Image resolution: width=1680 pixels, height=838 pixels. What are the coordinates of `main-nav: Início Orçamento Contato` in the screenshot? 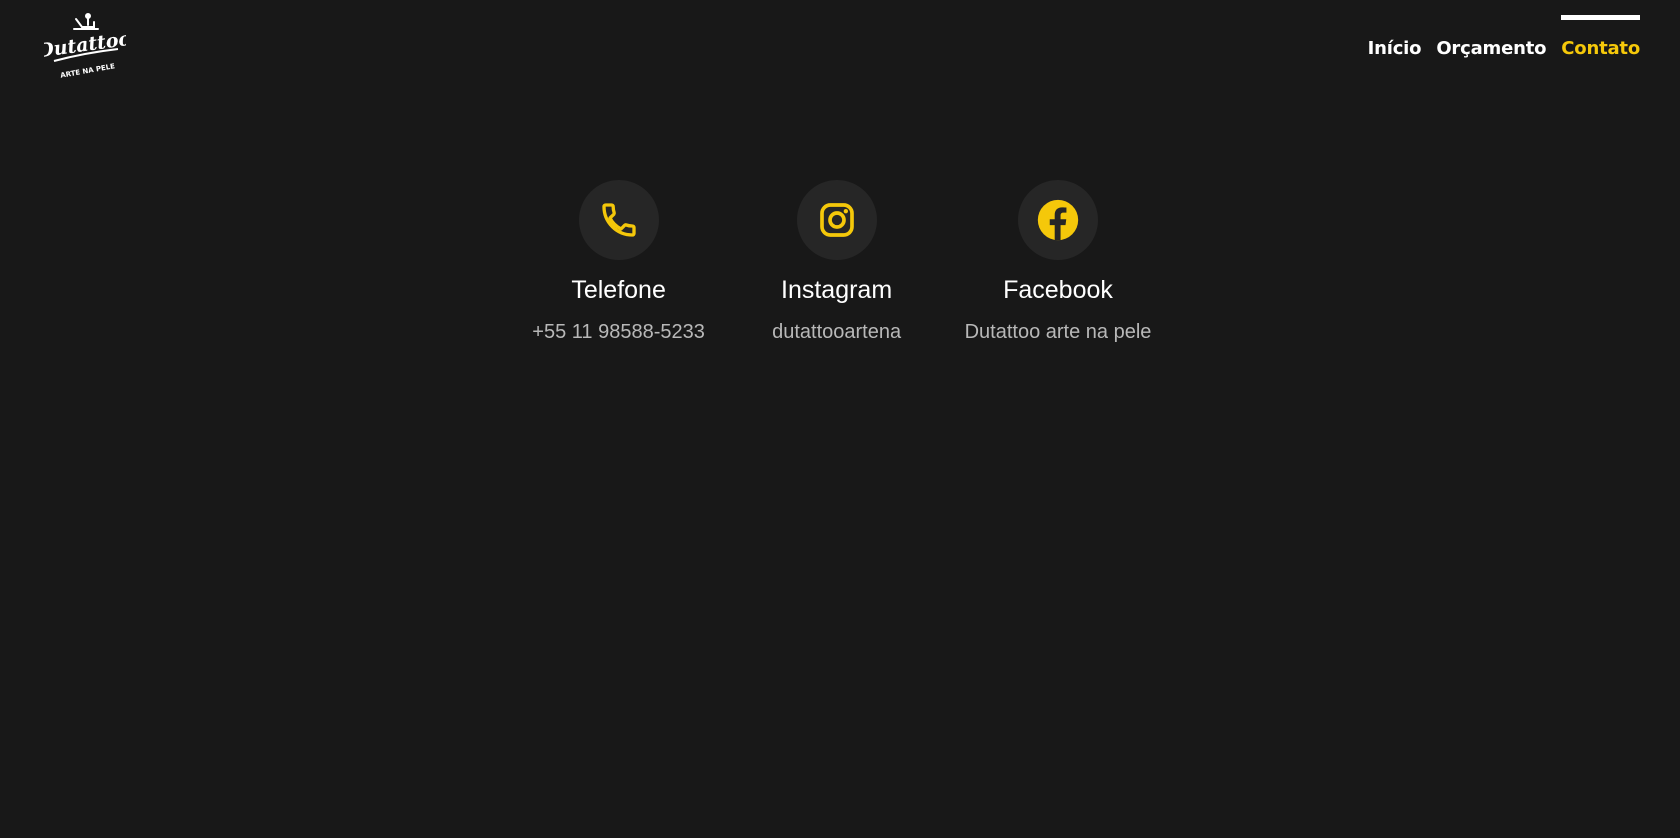 It's located at (1496, 50).